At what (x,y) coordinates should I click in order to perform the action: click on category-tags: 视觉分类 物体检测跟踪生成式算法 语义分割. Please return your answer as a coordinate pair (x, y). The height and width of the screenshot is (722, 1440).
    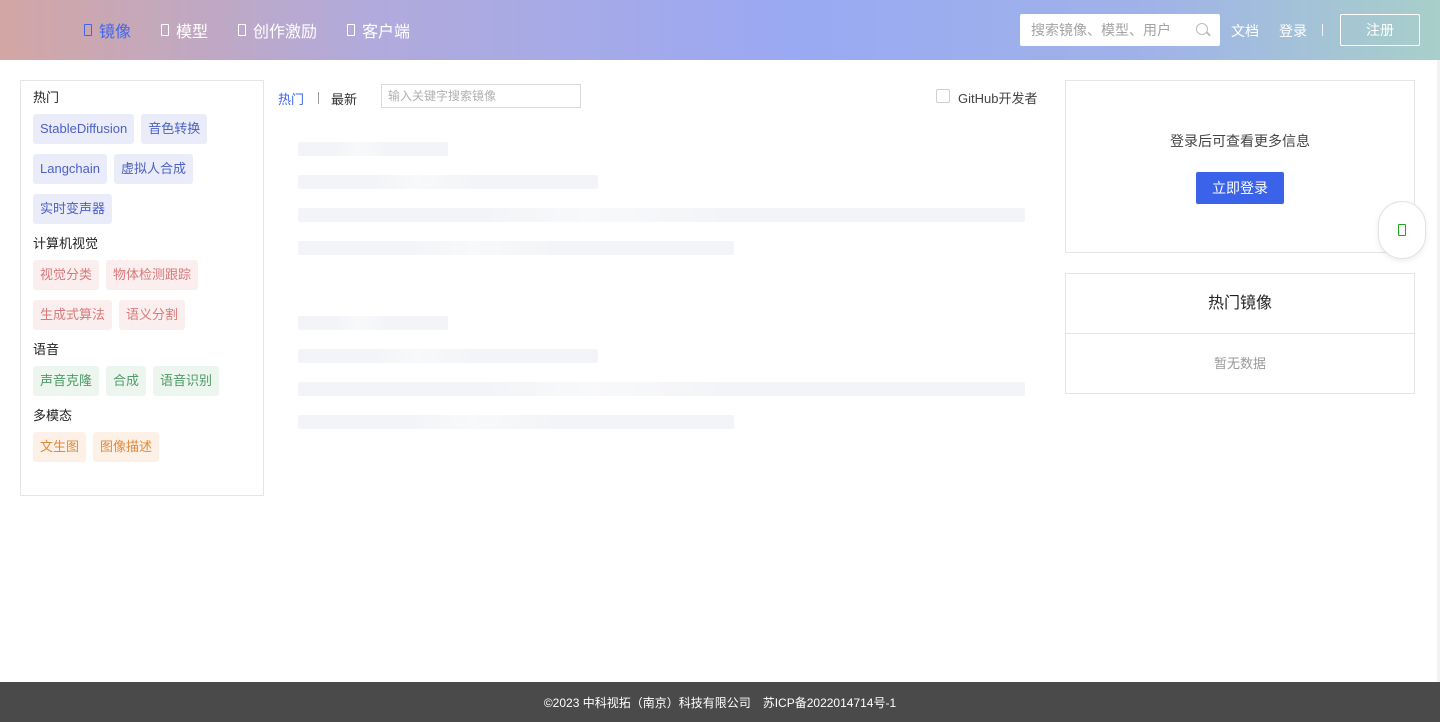
    Looking at the image, I should click on (142, 295).